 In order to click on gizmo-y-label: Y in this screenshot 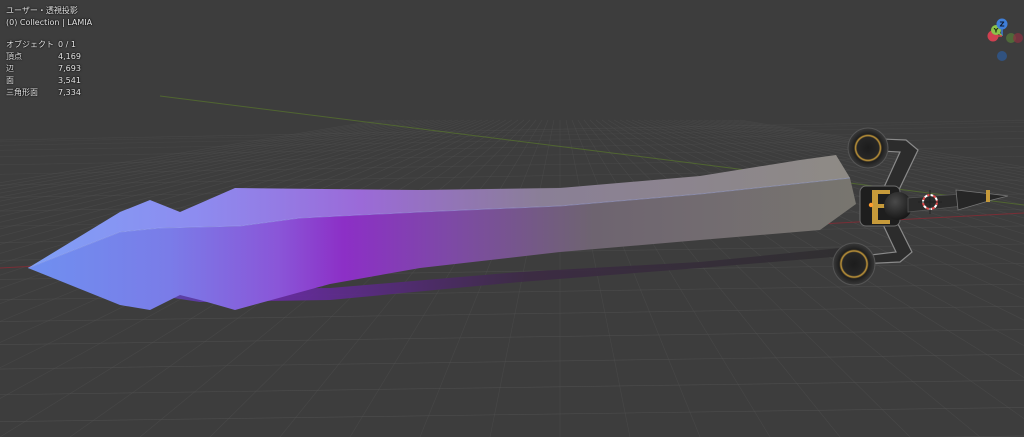, I will do `click(996, 31)`.